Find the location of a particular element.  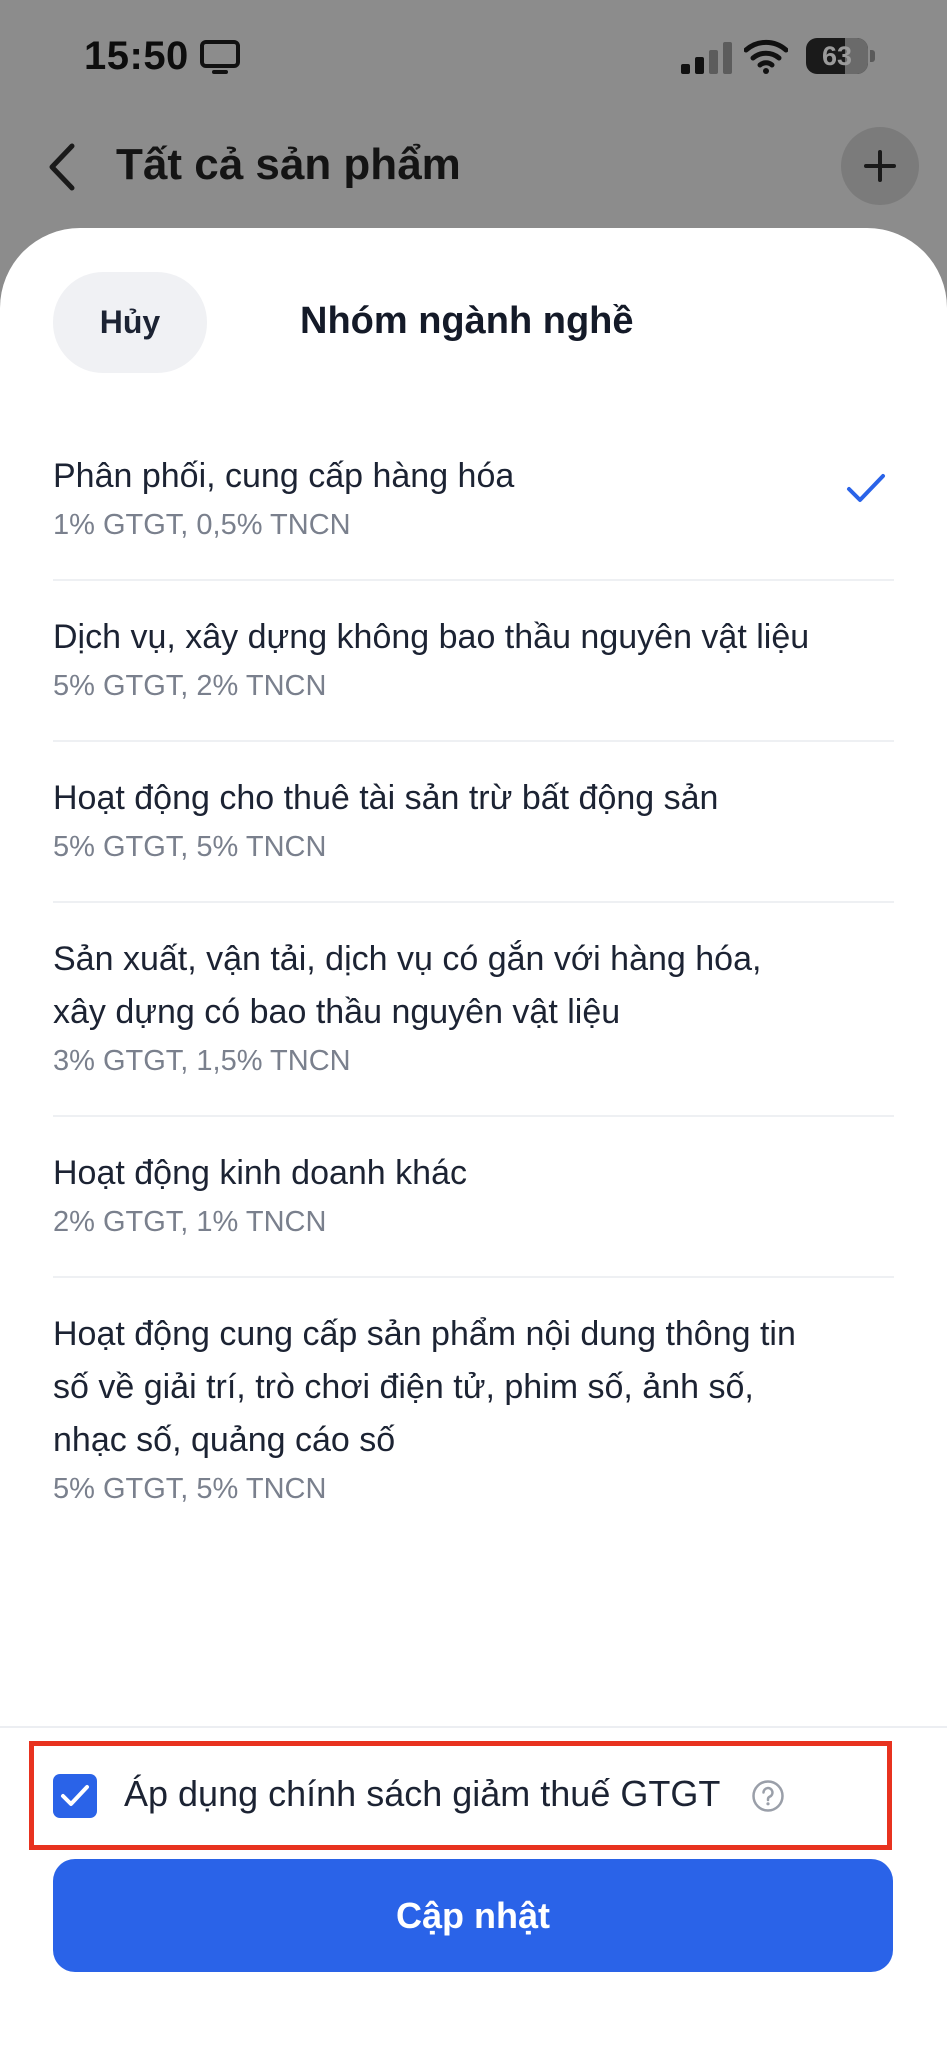

vat-policy-label: Áp dụng chính sách giảm thuế GTGT is located at coordinates (422, 1793).